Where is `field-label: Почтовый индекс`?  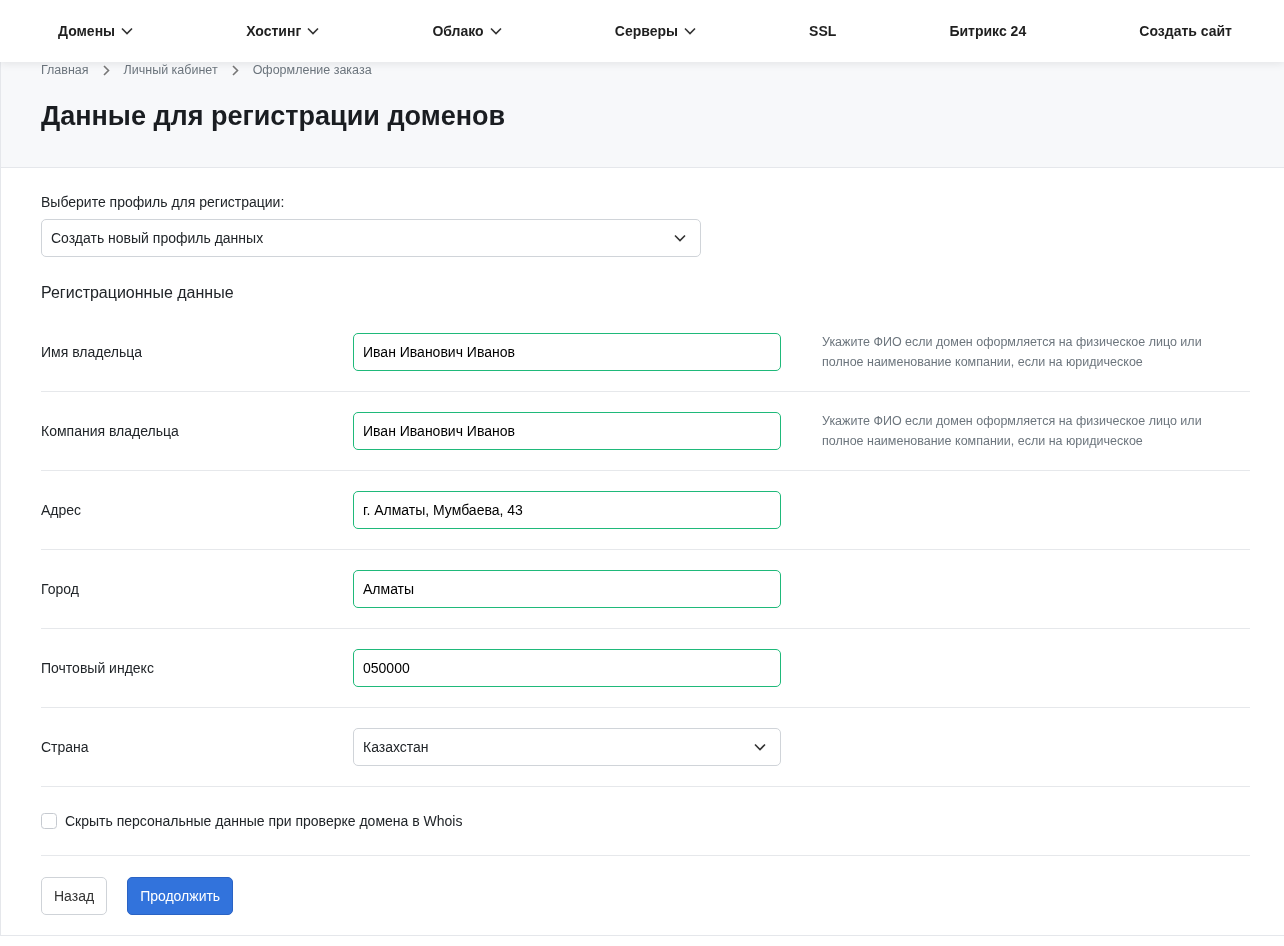 field-label: Почтовый индекс is located at coordinates (98, 668).